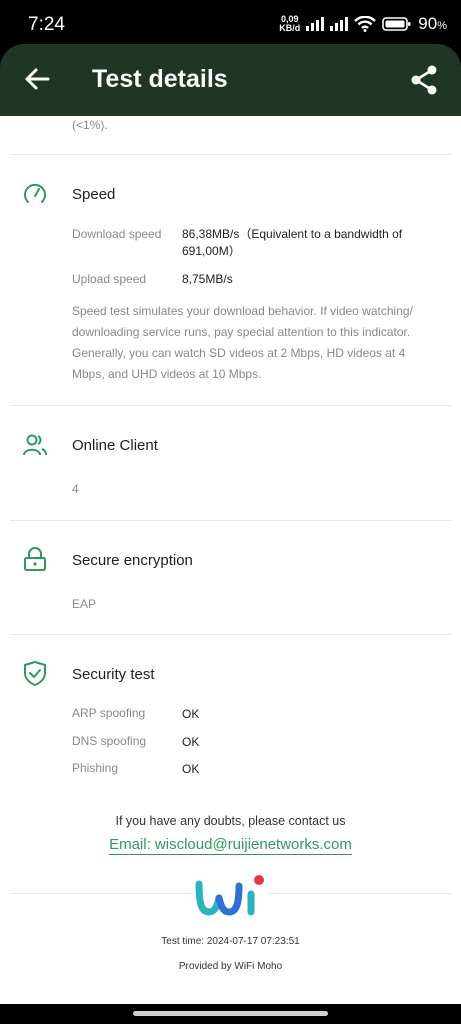  I want to click on upload-speed-value: 8,75MB/s, so click(207, 279).